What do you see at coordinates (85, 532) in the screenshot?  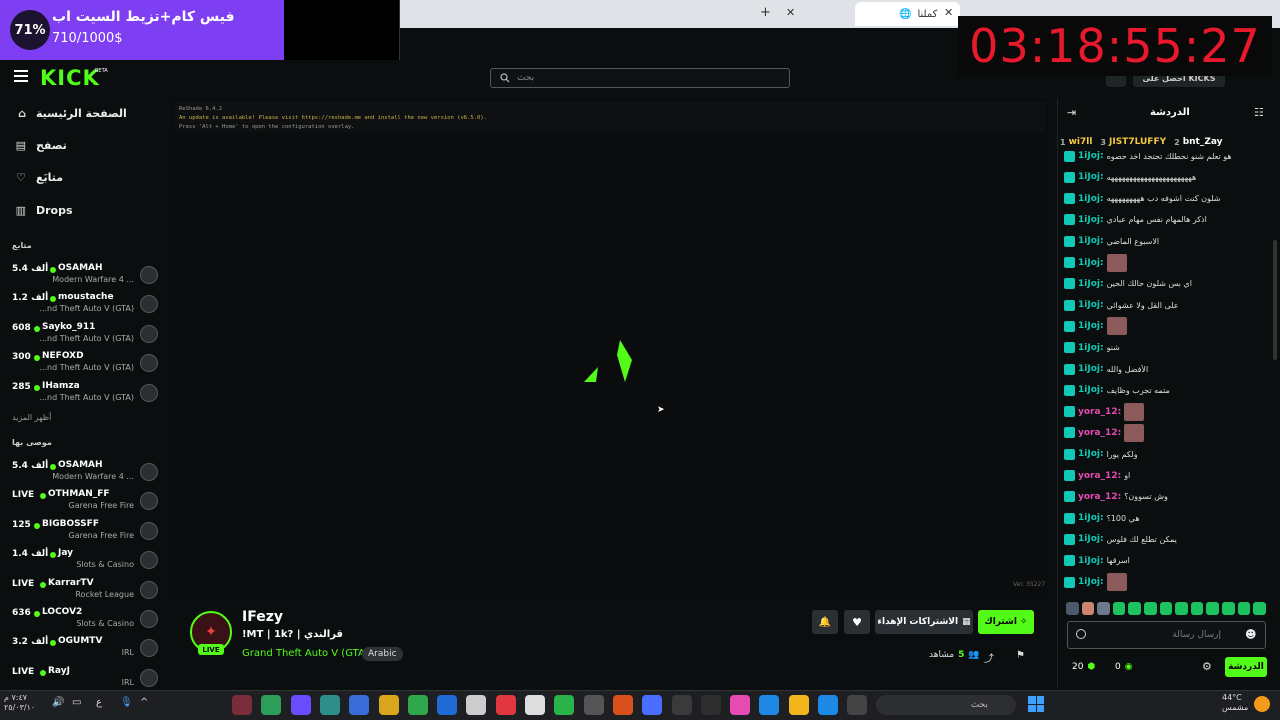 I see `sidebar-channel: 125 BIGBOSSFF Garena Free Fire` at bounding box center [85, 532].